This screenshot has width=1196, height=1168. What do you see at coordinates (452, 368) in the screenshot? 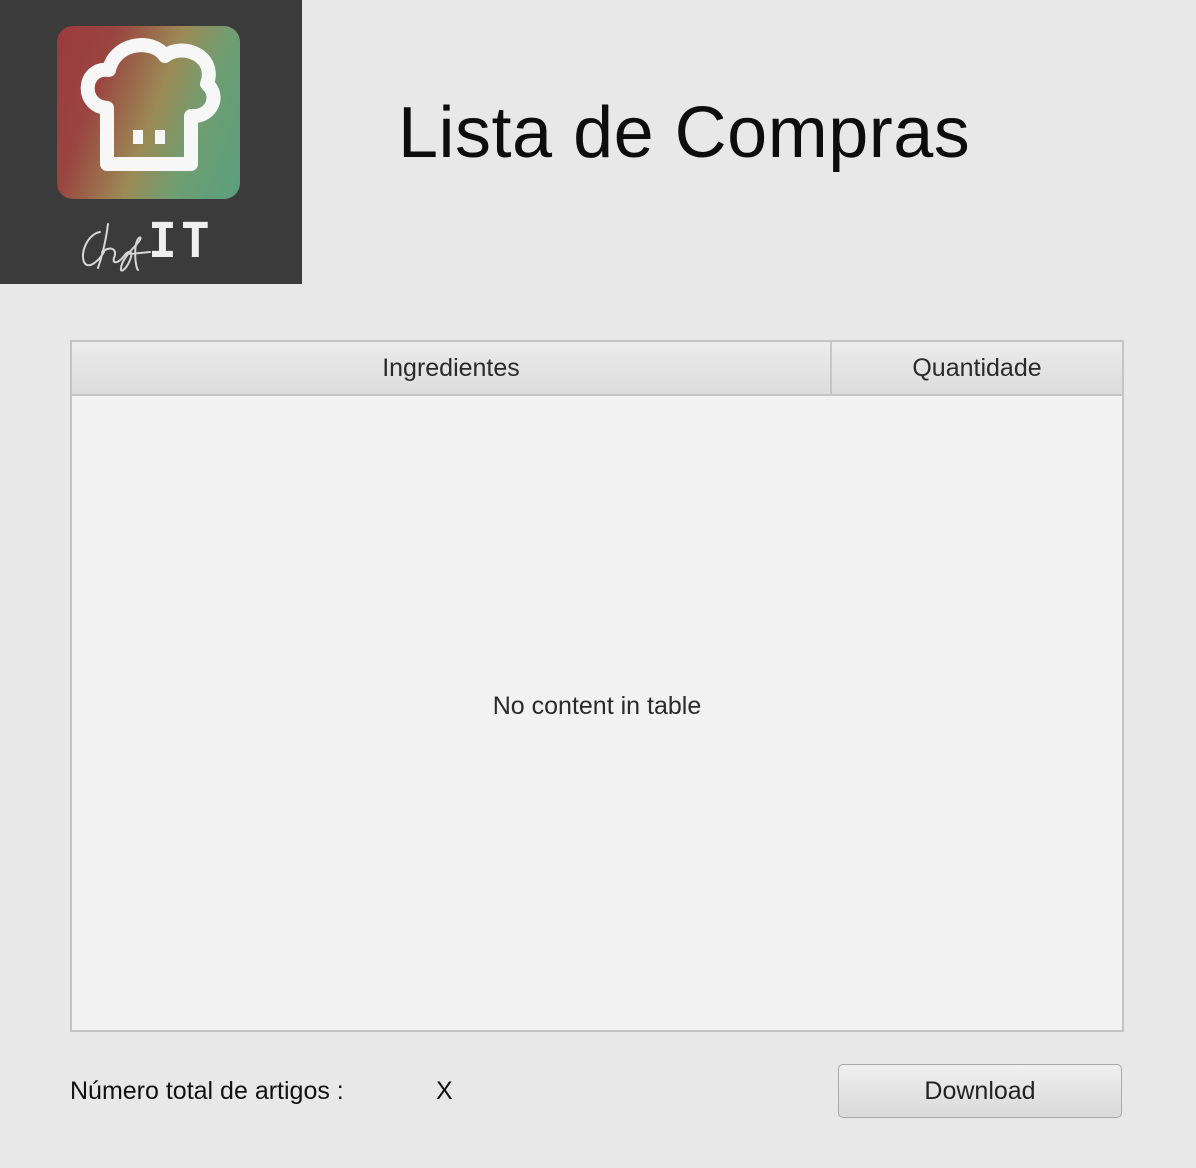
I see `column-header-ingredientes: Ingredientes` at bounding box center [452, 368].